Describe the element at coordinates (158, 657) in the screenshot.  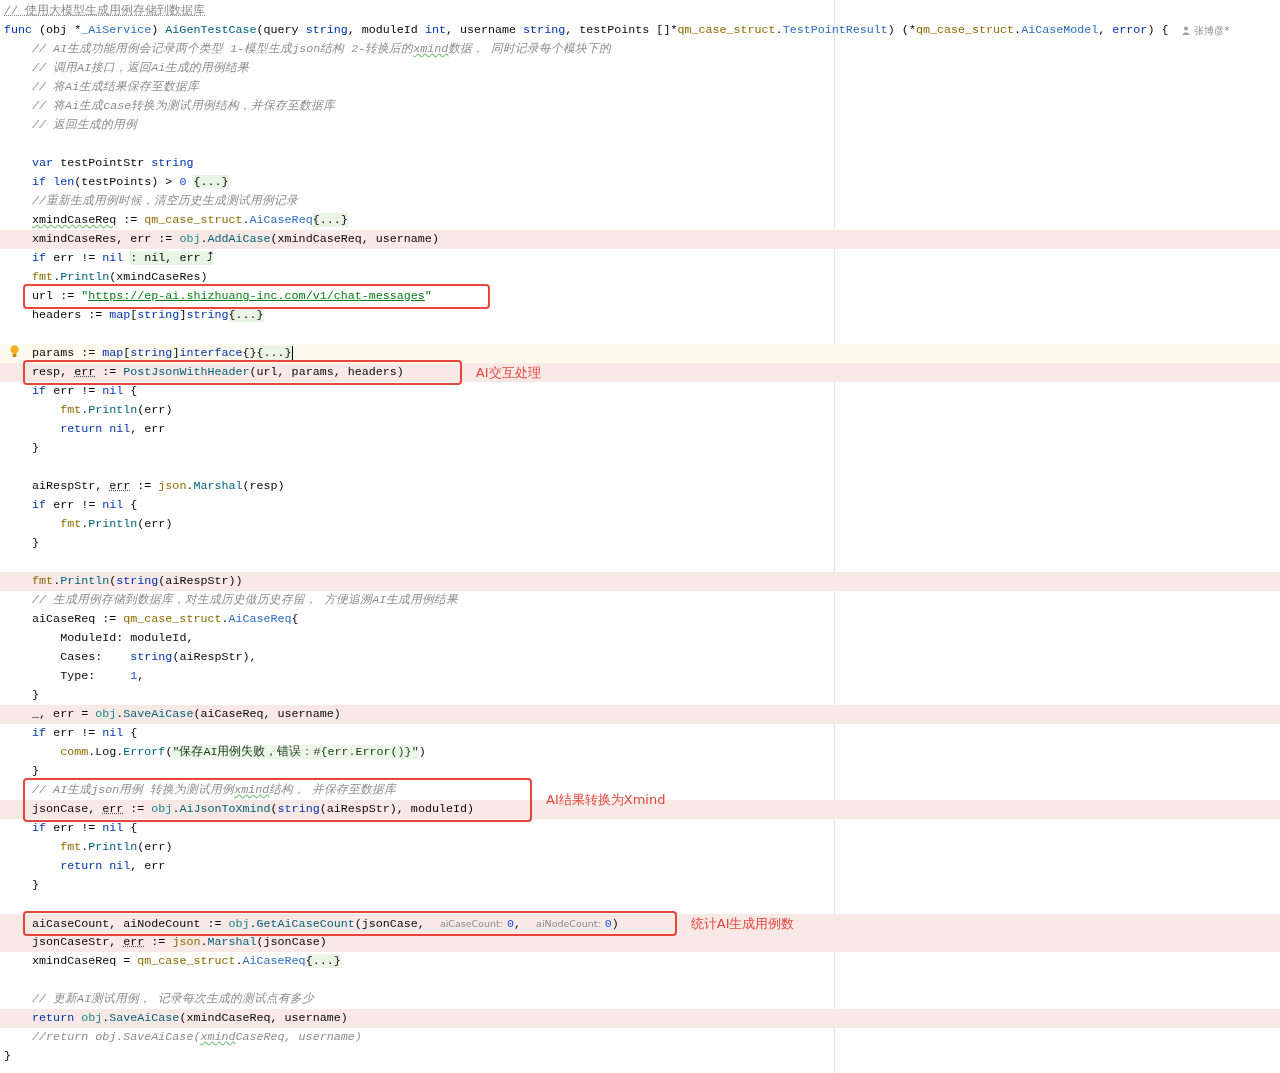
I see `code-line: Cases: string(aiRespStr),` at that location.